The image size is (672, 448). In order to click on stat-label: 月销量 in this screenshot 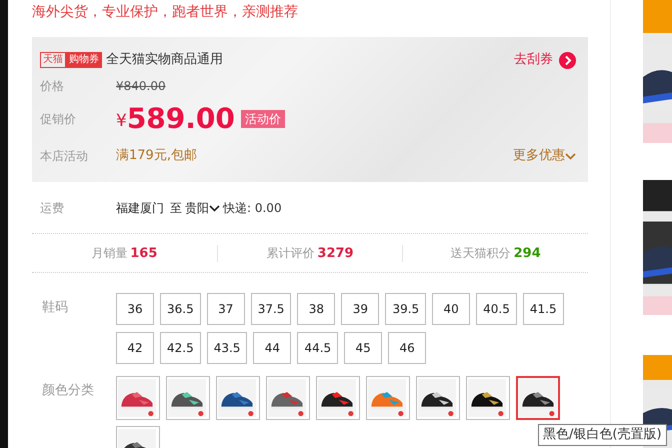, I will do `click(109, 253)`.